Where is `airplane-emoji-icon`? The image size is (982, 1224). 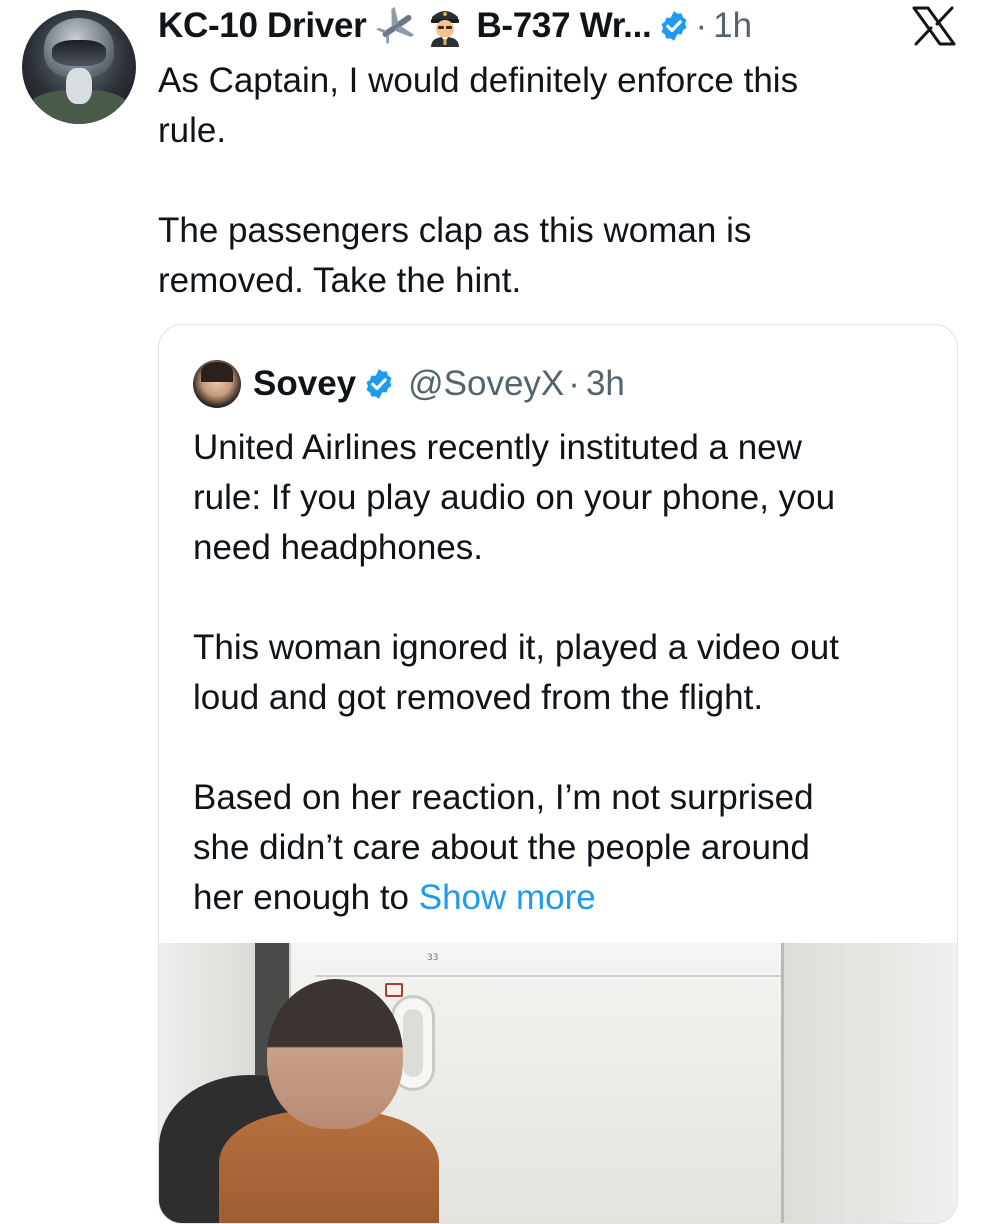
airplane-emoji-icon is located at coordinates (397, 26).